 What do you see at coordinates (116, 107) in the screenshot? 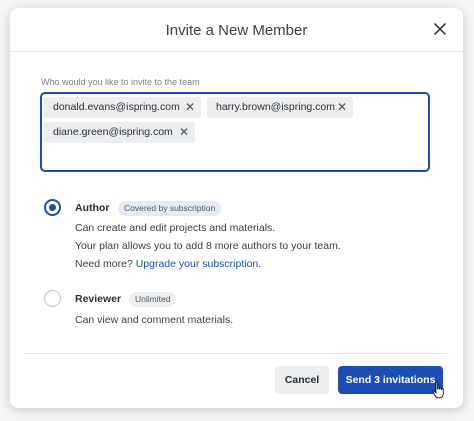
I see `email-chip-label: donald.evans@ispring.com` at bounding box center [116, 107].